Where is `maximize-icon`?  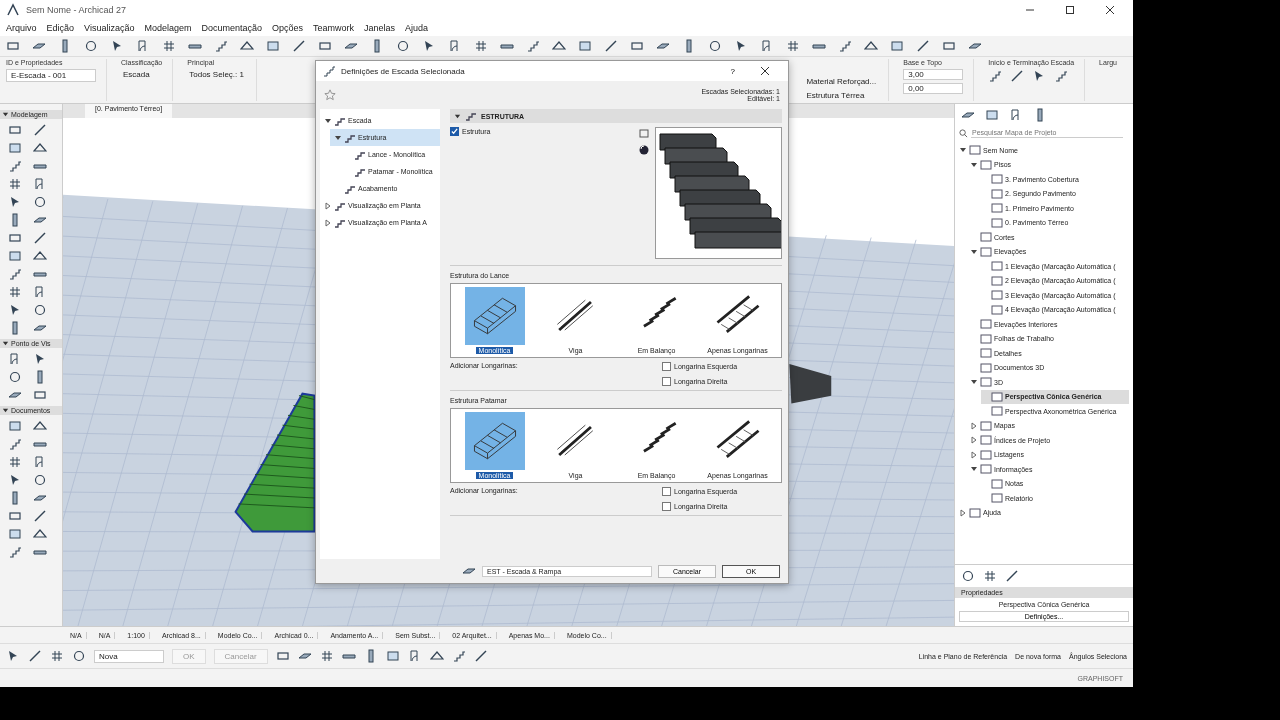 maximize-icon is located at coordinates (1070, 10).